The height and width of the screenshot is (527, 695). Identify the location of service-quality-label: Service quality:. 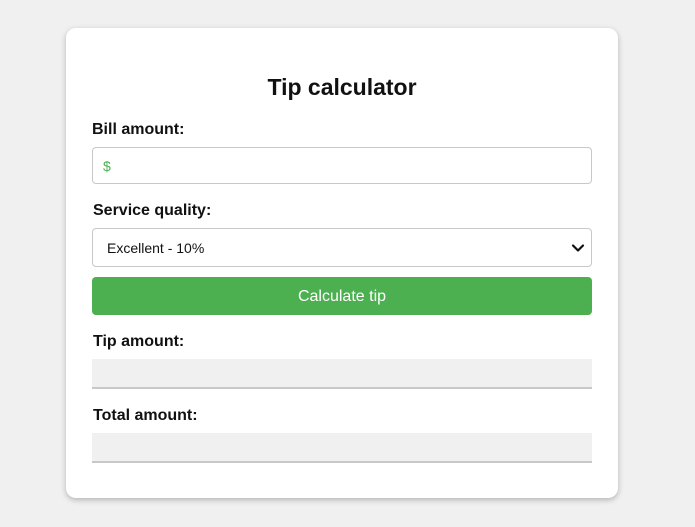
(152, 210).